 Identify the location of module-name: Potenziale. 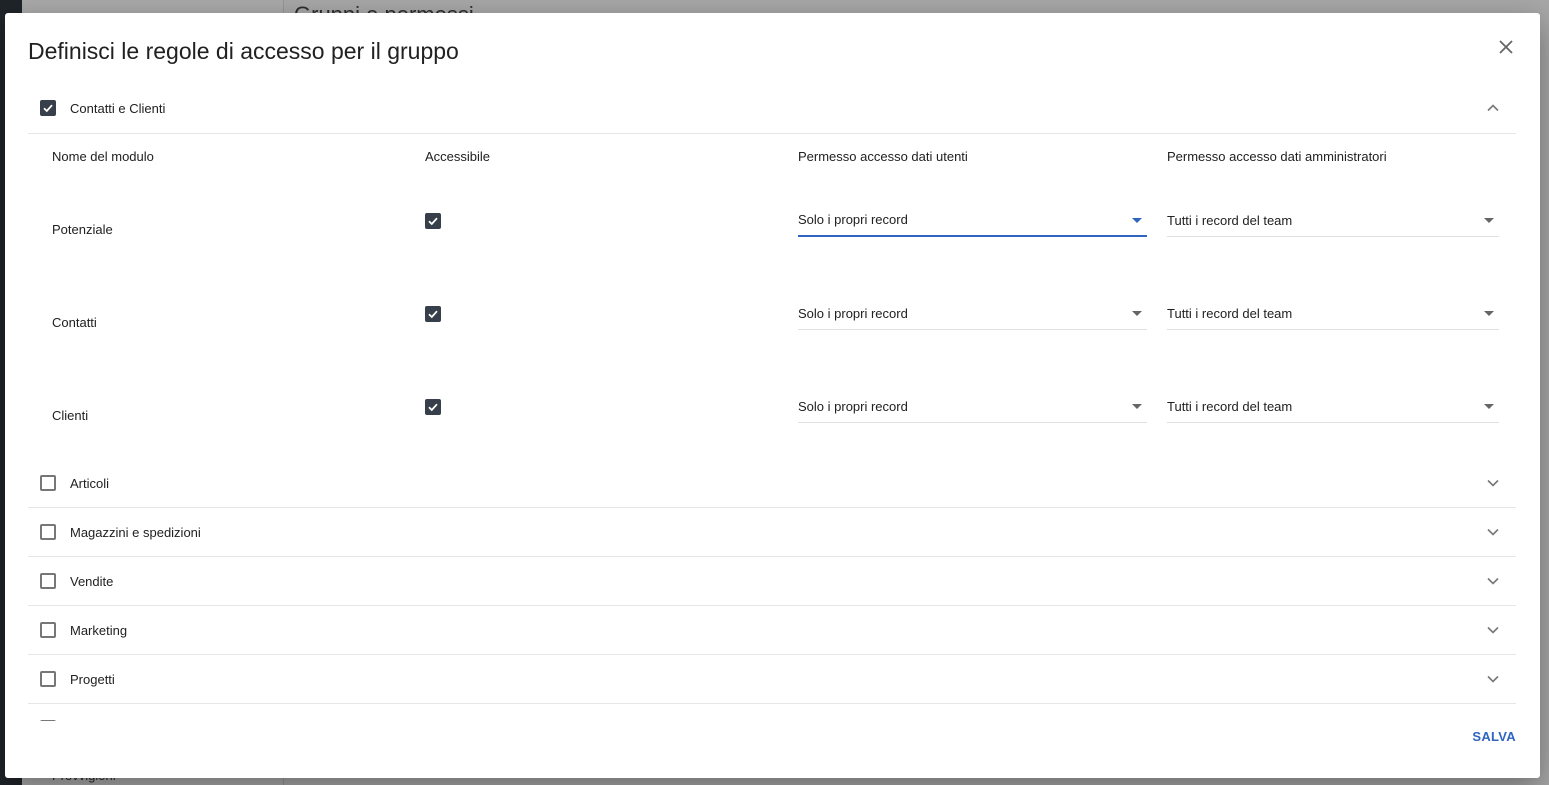
(82, 229).